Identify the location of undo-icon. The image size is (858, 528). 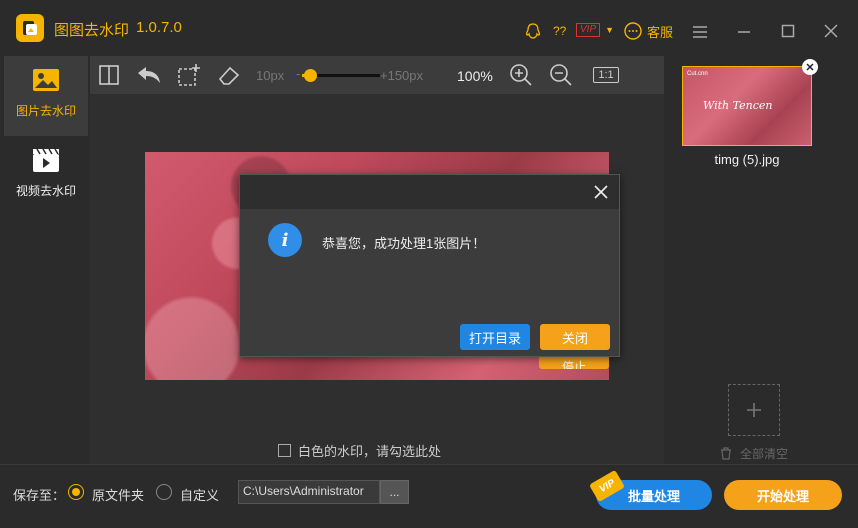
(149, 75).